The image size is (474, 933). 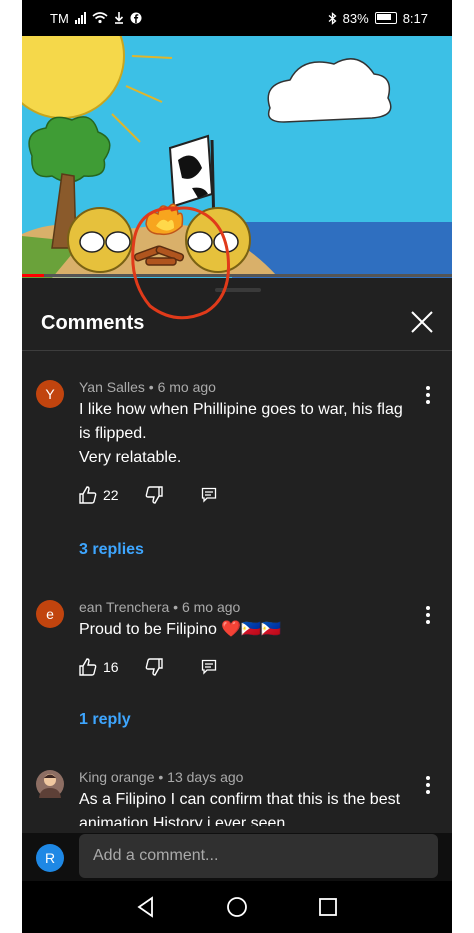 What do you see at coordinates (237, 350) in the screenshot?
I see `divider` at bounding box center [237, 350].